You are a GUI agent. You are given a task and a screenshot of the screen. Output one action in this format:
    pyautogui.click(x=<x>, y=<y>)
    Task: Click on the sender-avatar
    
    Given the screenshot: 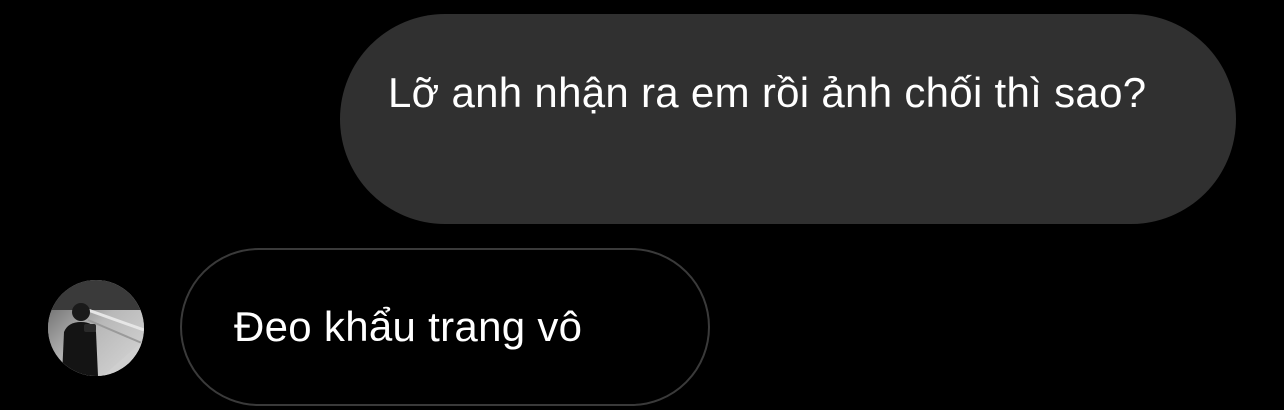 What is the action you would take?
    pyautogui.click(x=96, y=328)
    